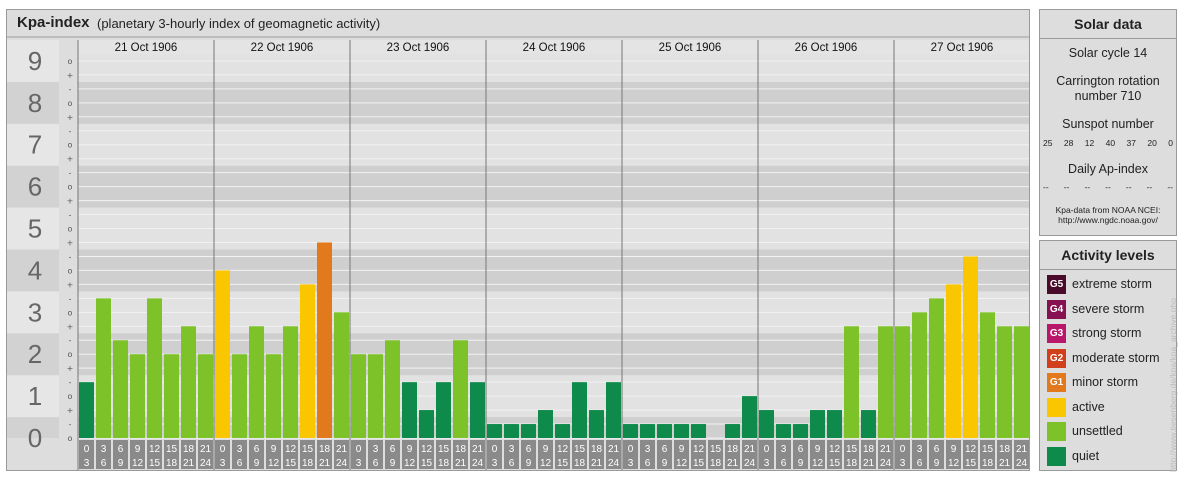  I want to click on y-tick-label: 7, so click(35, 145).